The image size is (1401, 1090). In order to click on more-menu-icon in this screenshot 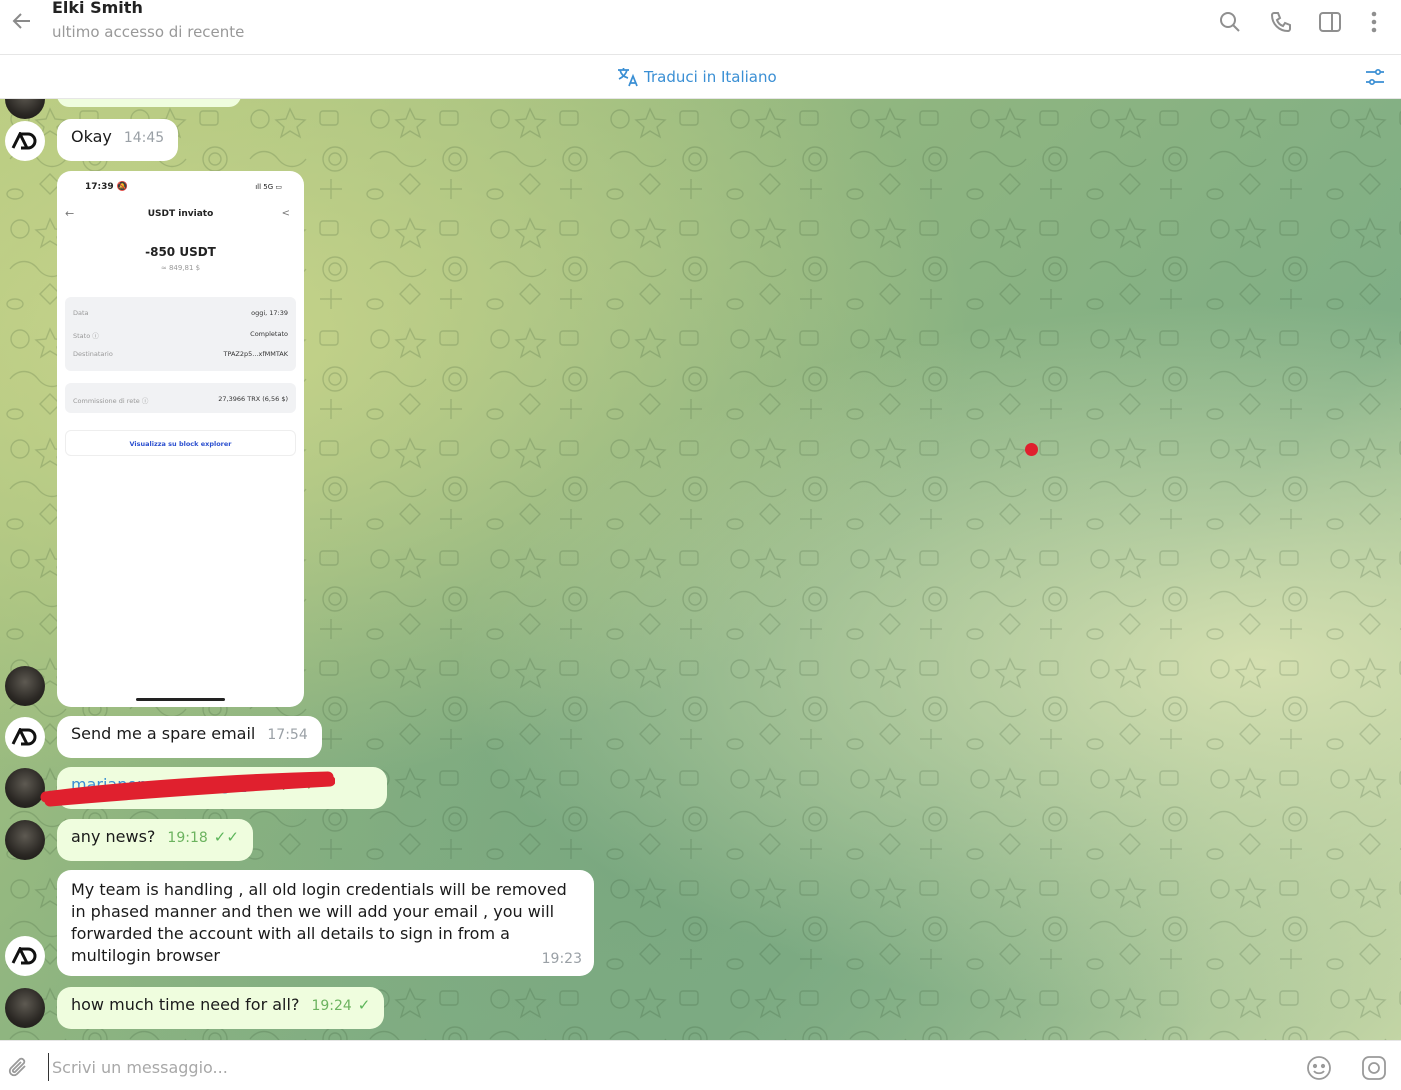, I will do `click(1374, 22)`.